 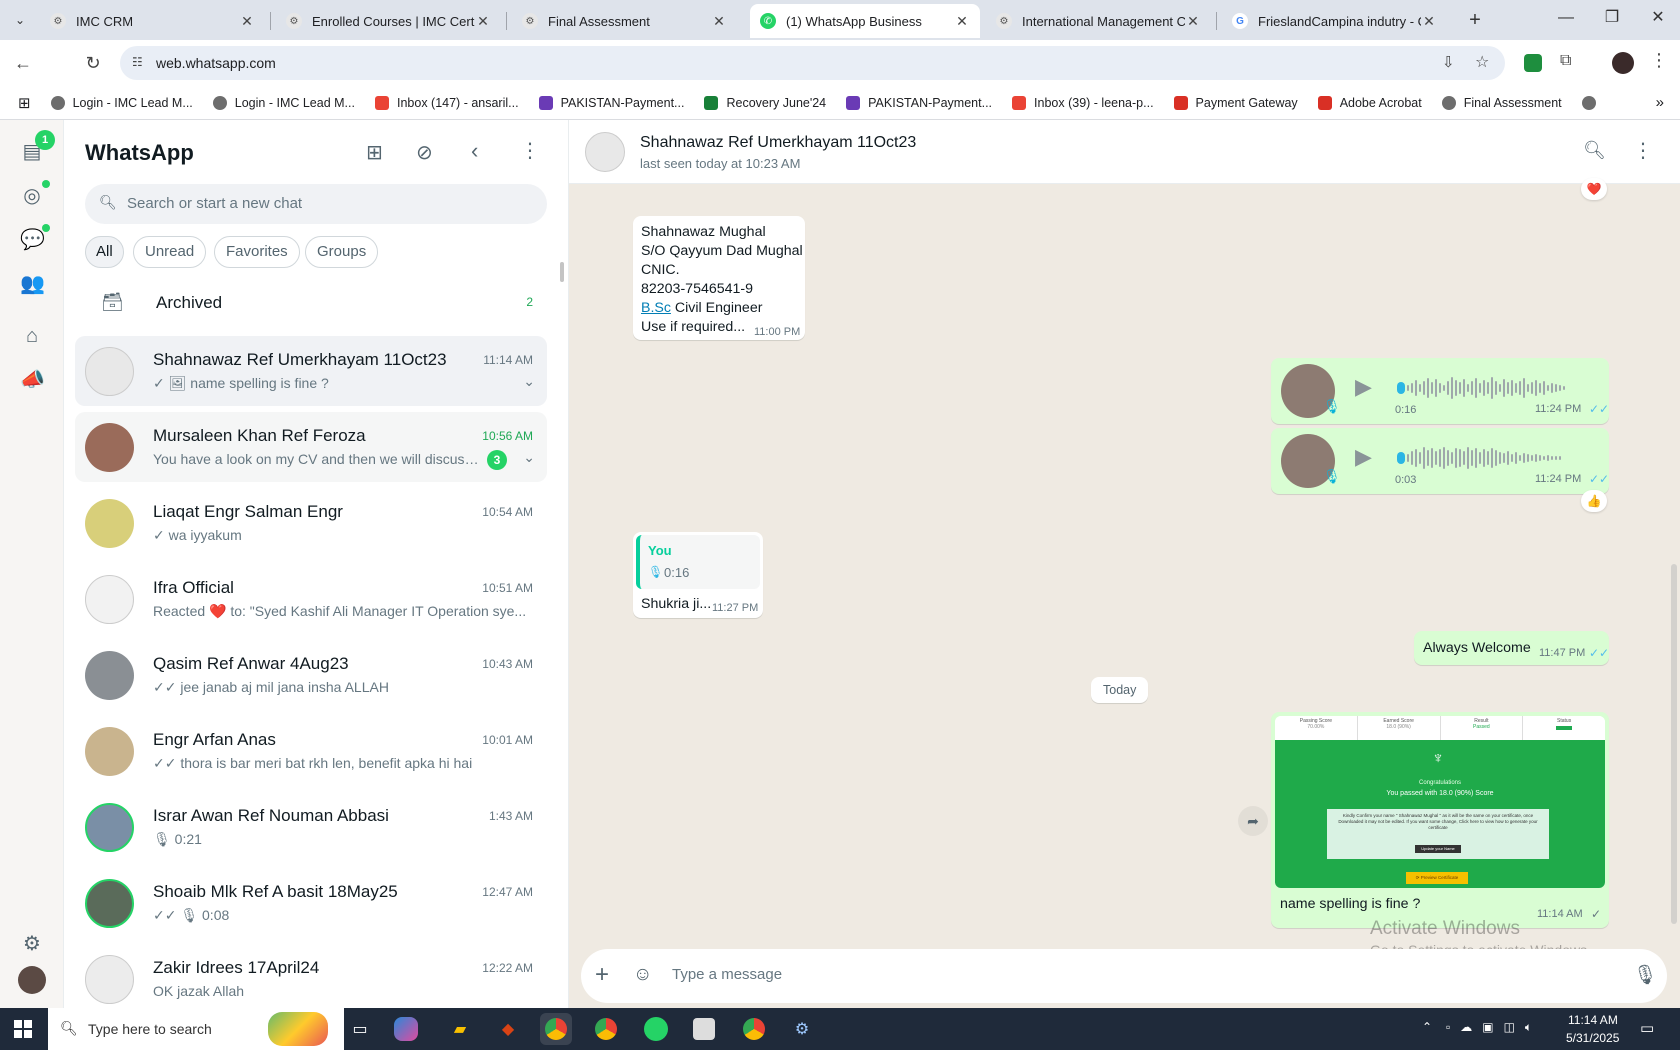 What do you see at coordinates (530, 150) in the screenshot?
I see `sidebar-menu-icon: ⋮` at bounding box center [530, 150].